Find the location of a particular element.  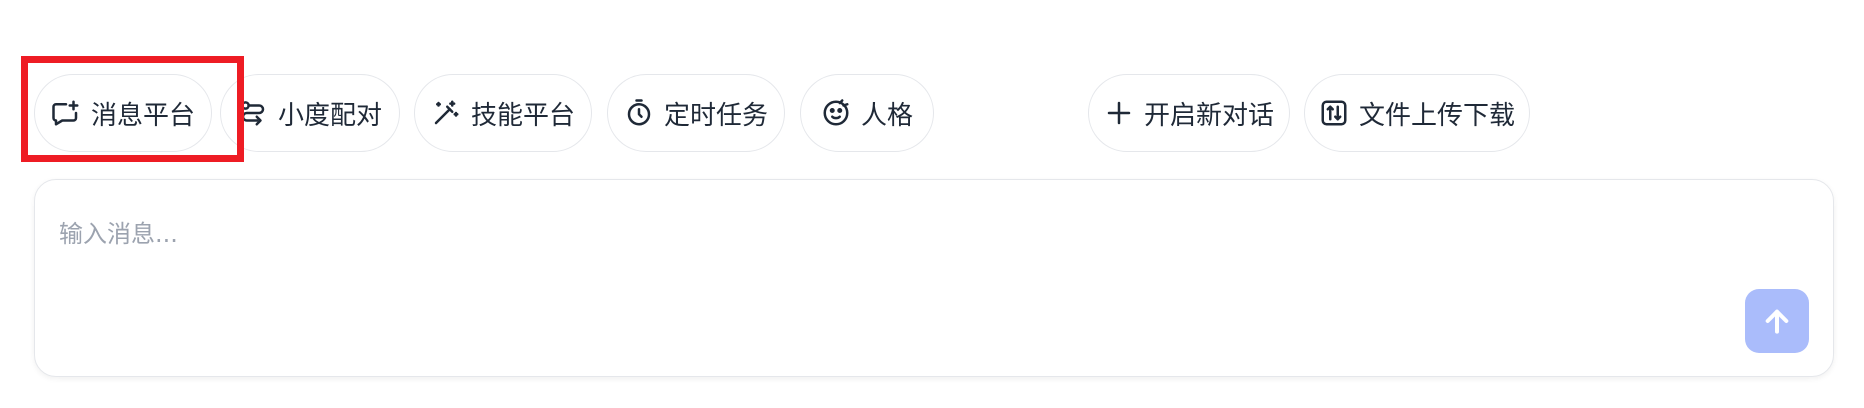

chip-label: 小度配对 is located at coordinates (329, 115).